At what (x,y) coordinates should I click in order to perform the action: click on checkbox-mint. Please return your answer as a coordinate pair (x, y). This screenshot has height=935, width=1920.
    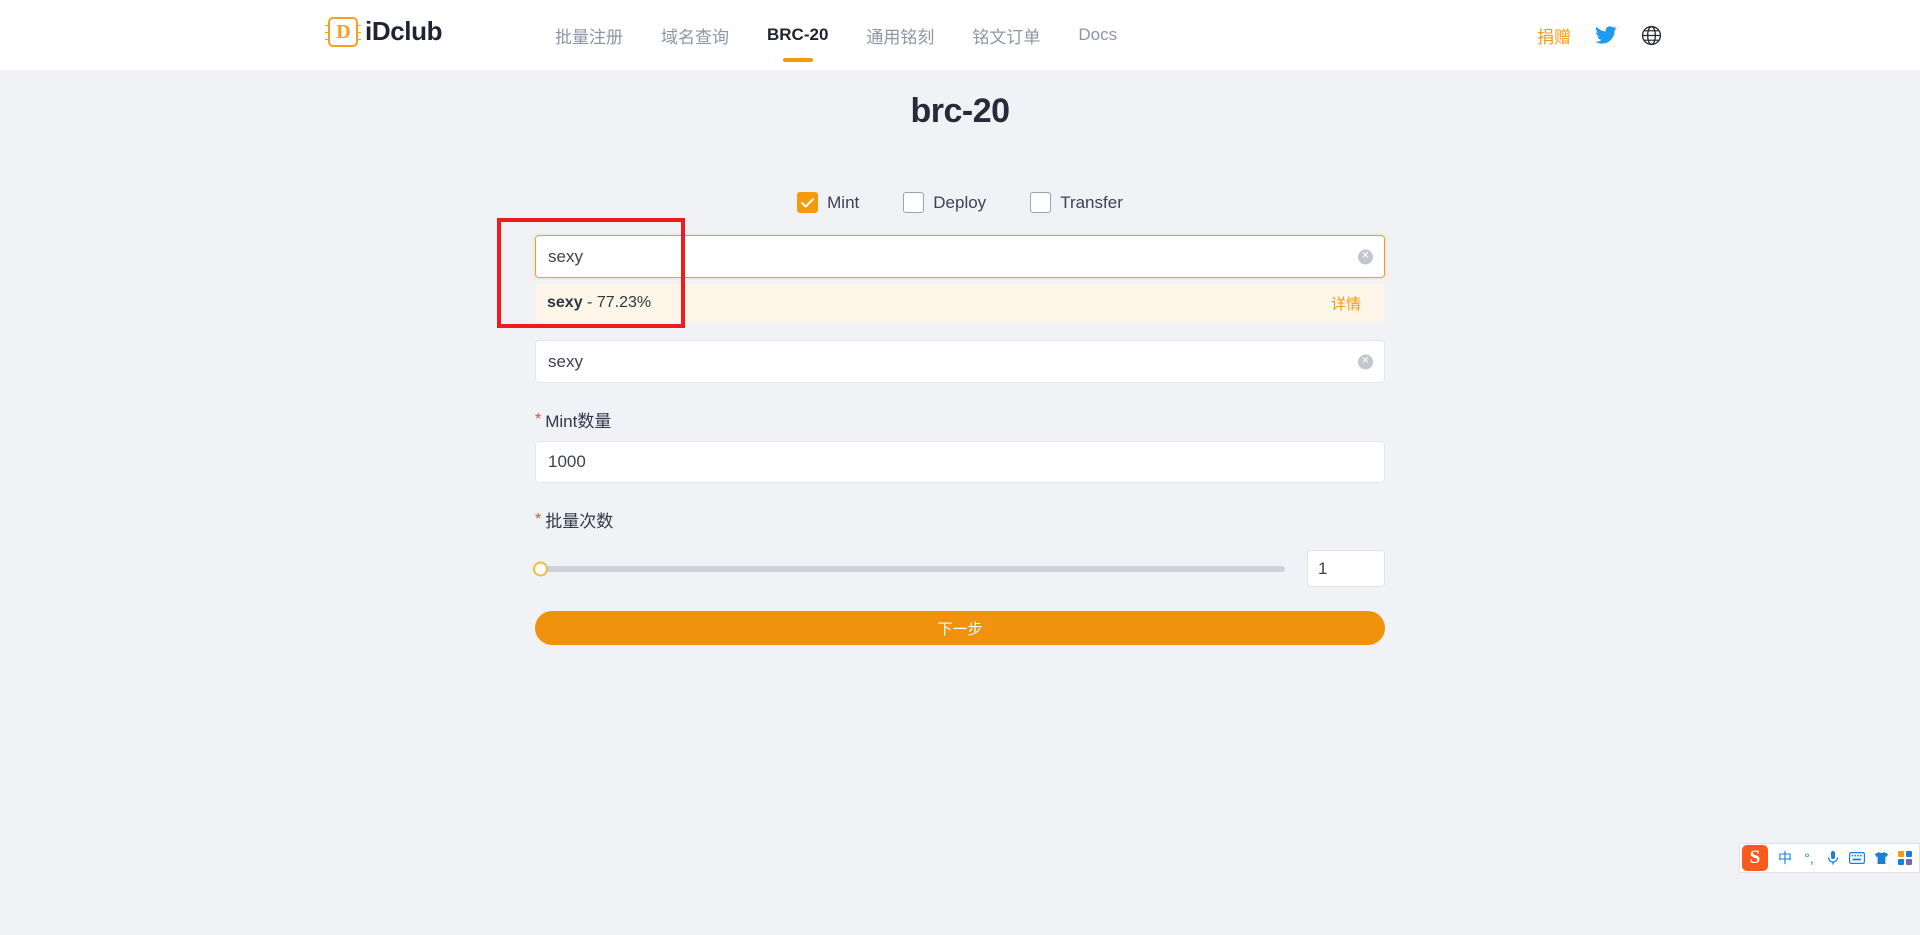
    Looking at the image, I should click on (808, 202).